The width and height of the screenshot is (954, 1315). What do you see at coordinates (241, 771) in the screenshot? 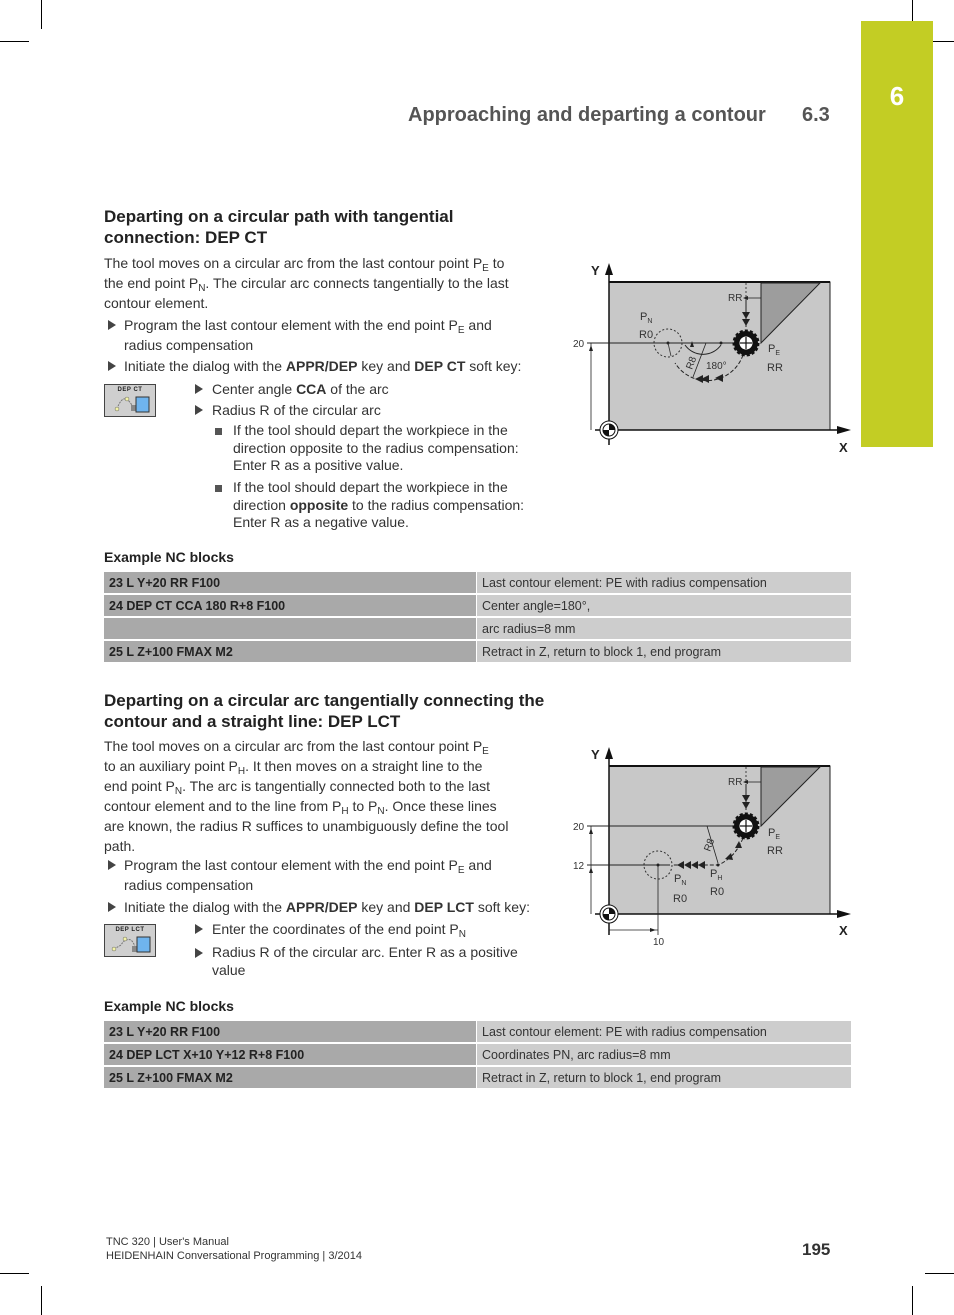
I see `subscript: H` at bounding box center [241, 771].